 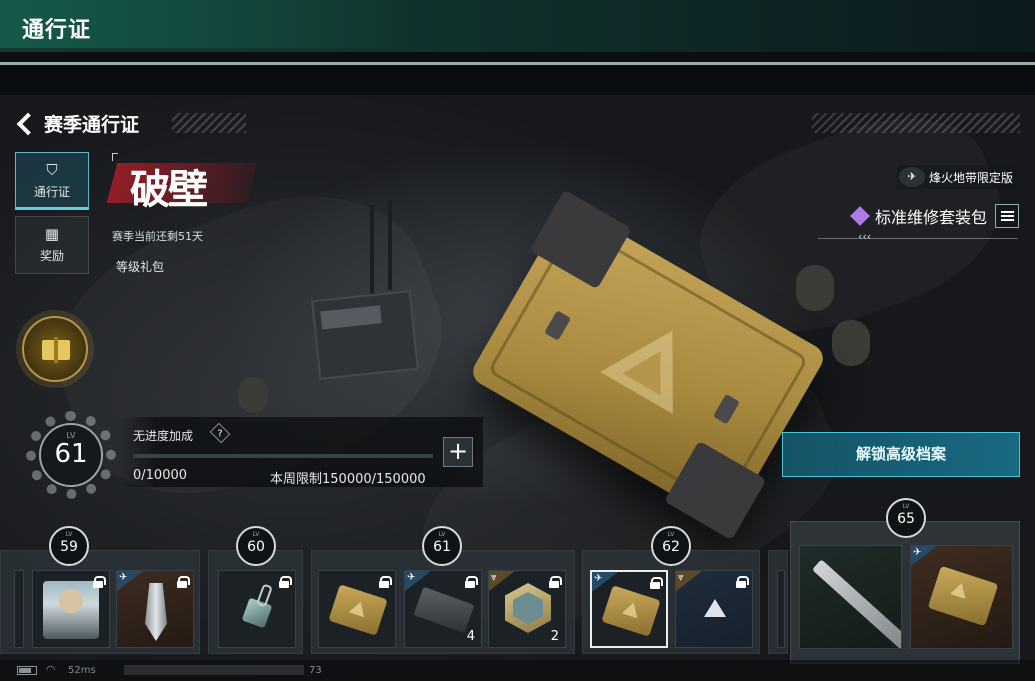 What do you see at coordinates (1007, 216) in the screenshot?
I see `item-details-list-icon` at bounding box center [1007, 216].